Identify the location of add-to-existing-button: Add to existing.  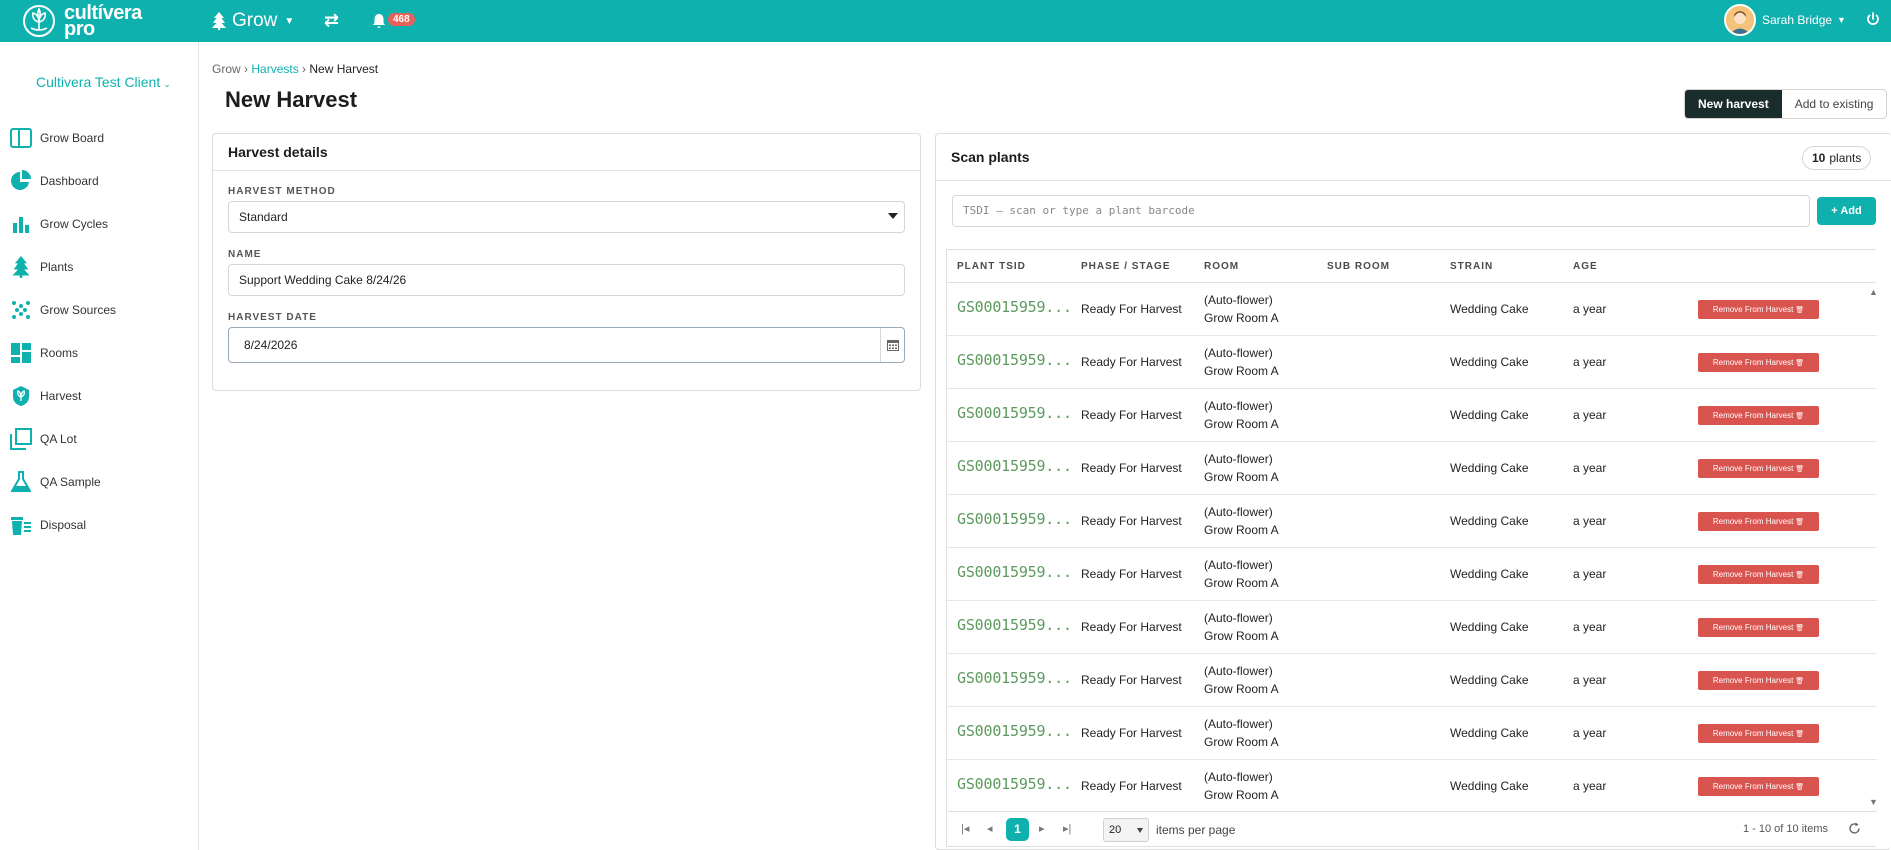
(1834, 104).